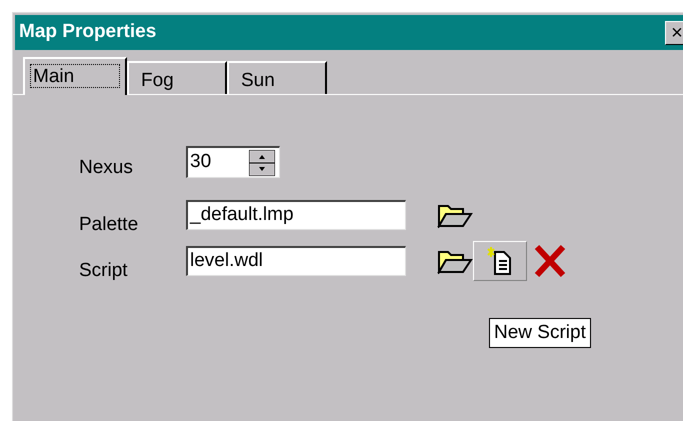  I want to click on palette-label: Palette, so click(109, 224).